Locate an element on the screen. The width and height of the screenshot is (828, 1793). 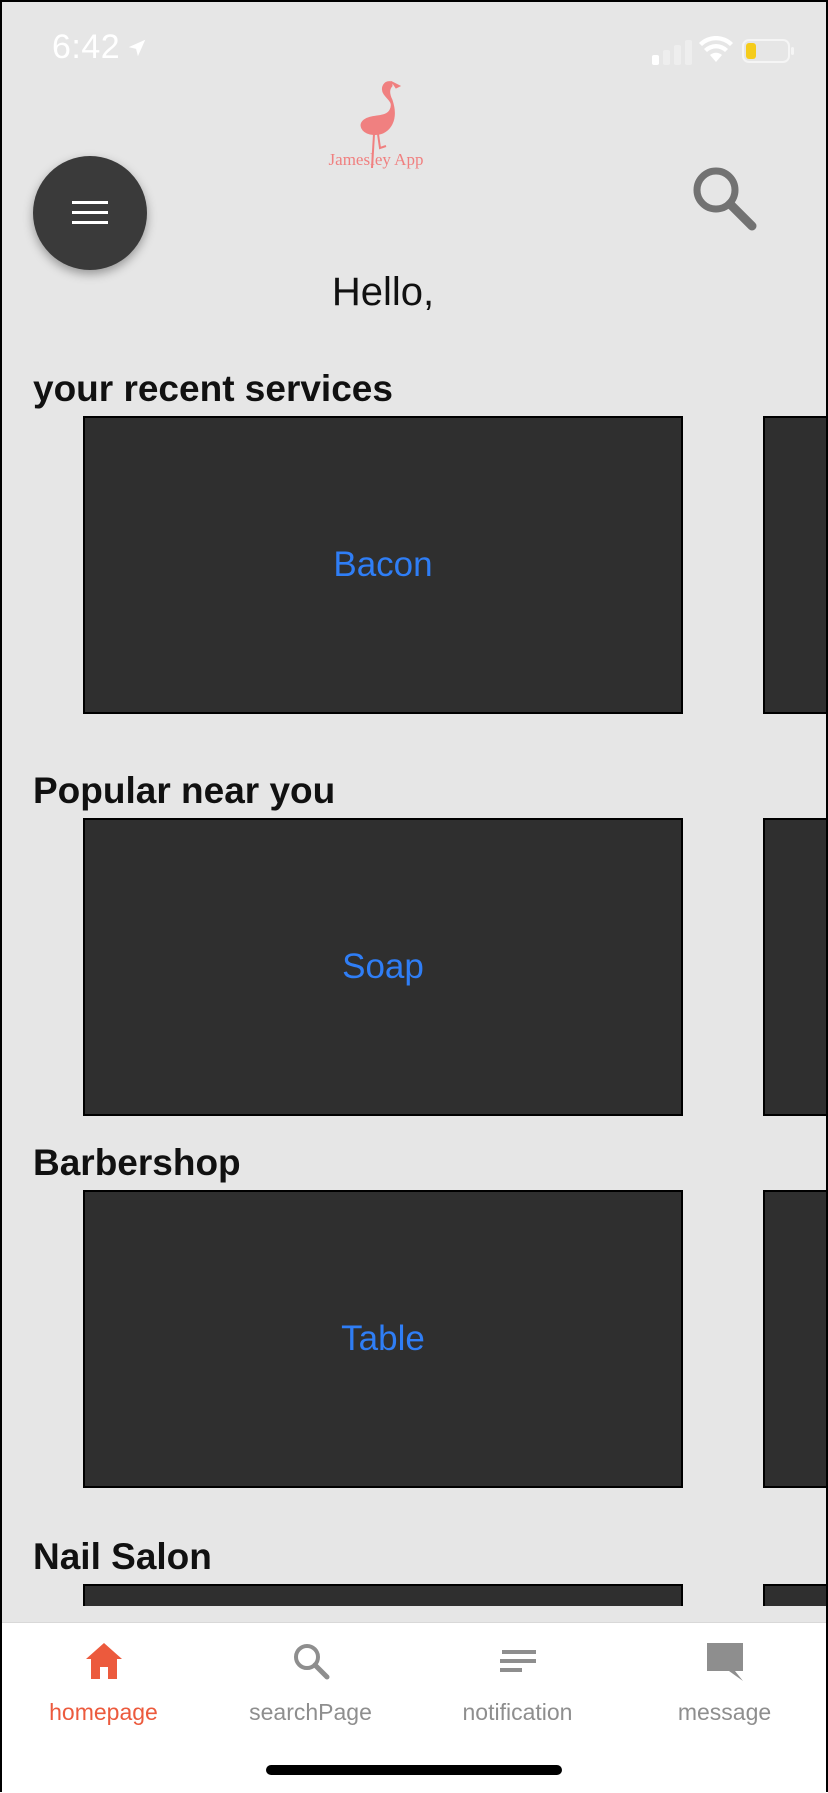
card-label: Table is located at coordinates (383, 1338).